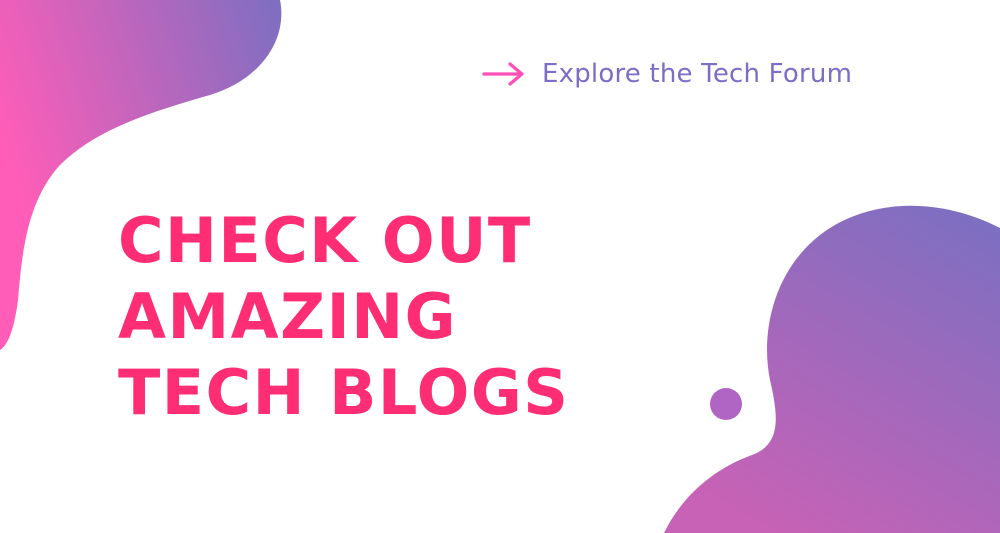 The width and height of the screenshot is (1000, 533). What do you see at coordinates (503, 74) in the screenshot?
I see `arrow-right-icon` at bounding box center [503, 74].